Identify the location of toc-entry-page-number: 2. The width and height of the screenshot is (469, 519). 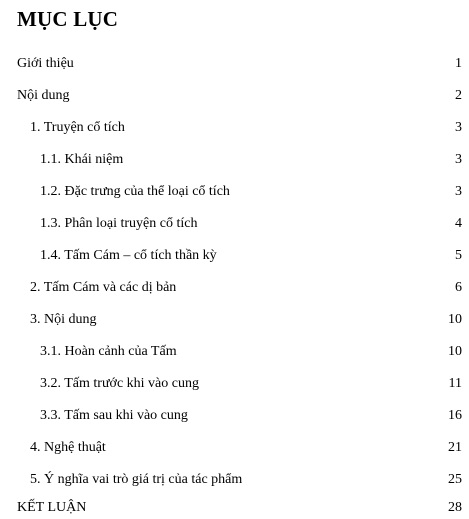
(458, 95).